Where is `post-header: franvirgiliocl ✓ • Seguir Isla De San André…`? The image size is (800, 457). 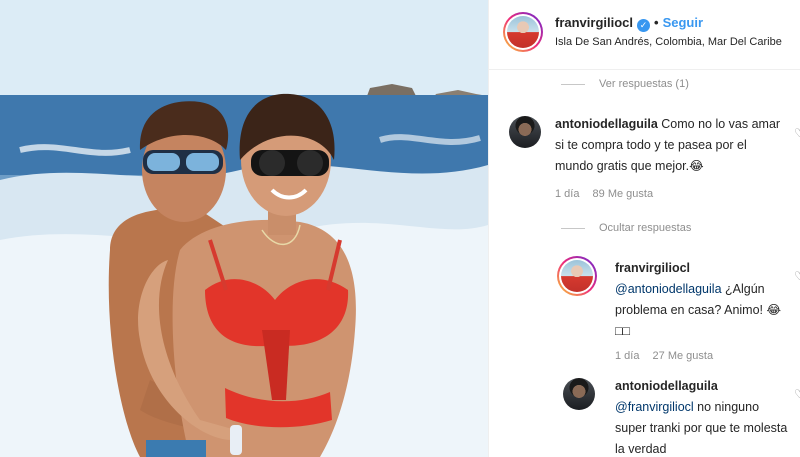 post-header: franvirgiliocl ✓ • Seguir Isla De San André… is located at coordinates (644, 35).